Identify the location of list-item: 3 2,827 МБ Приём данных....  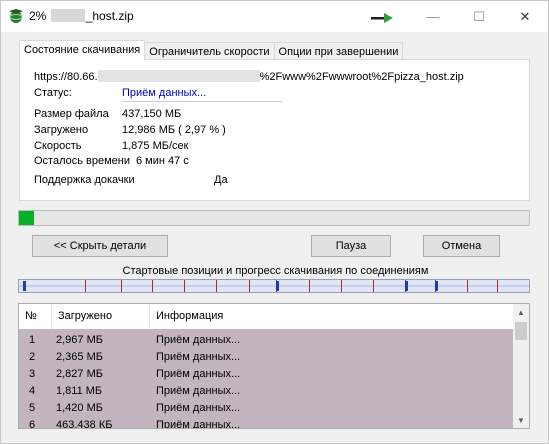
(266, 374).